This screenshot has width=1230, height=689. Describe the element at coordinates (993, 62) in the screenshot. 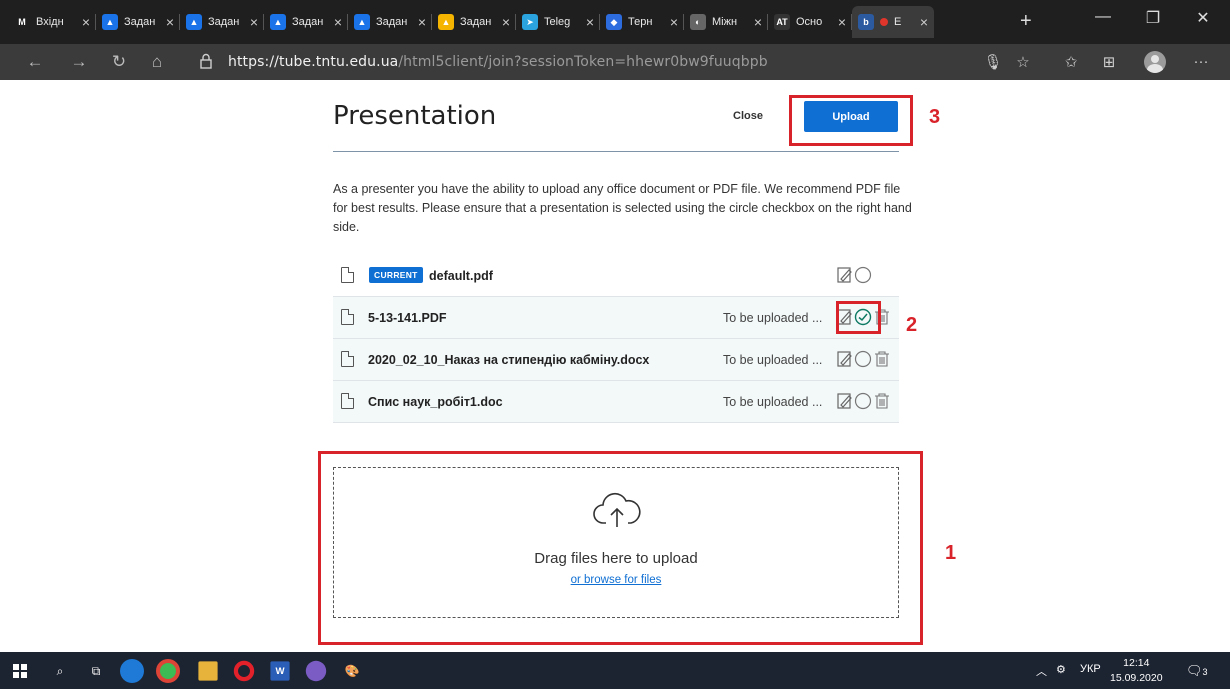

I see `microphone-icon: 🎙` at that location.